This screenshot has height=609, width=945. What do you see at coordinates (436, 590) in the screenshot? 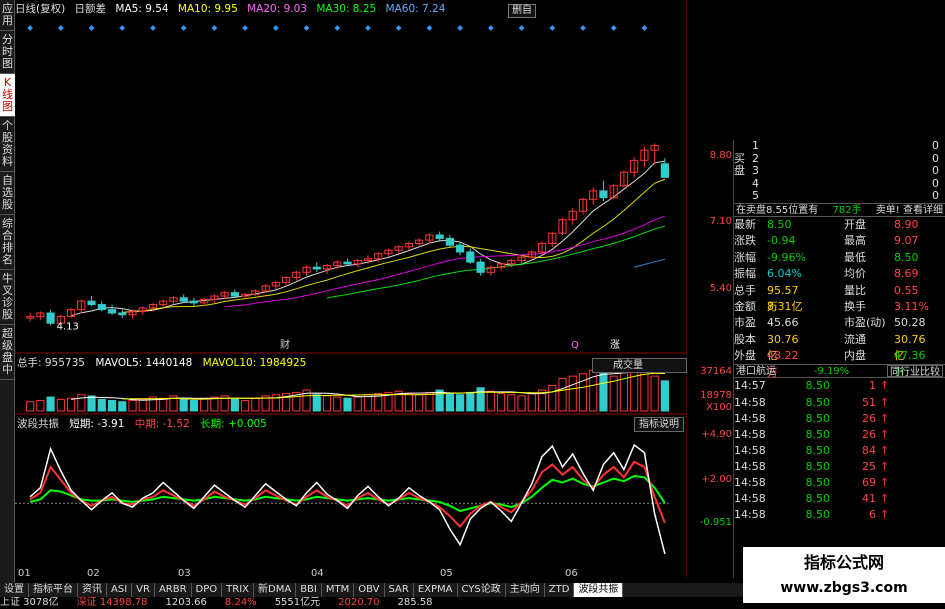
I see `indicator-tab: EXPMA` at bounding box center [436, 590].